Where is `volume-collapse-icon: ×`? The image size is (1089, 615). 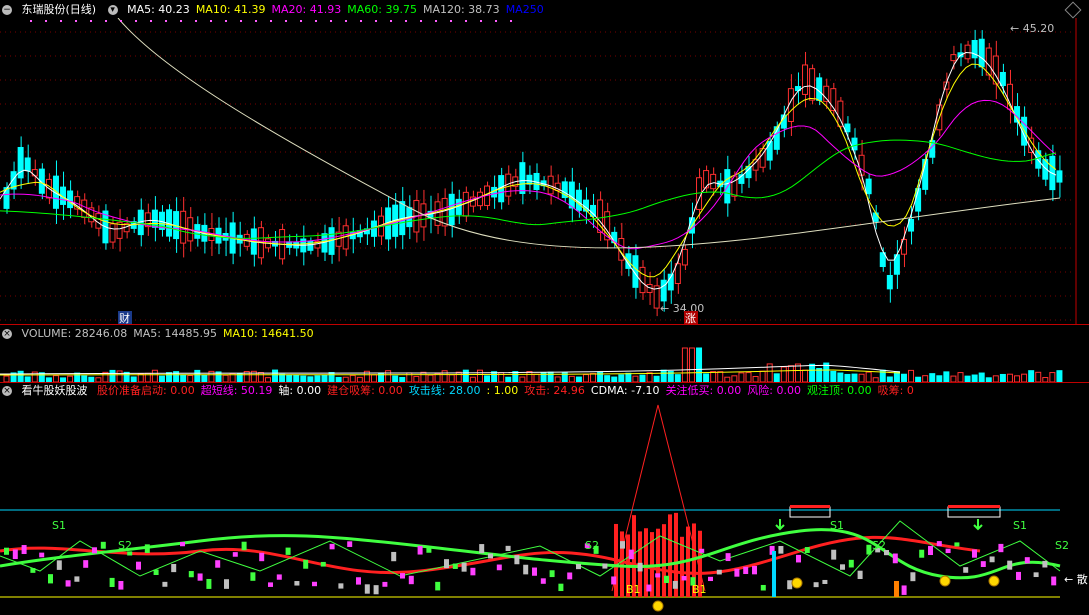 volume-collapse-icon: × is located at coordinates (7, 334).